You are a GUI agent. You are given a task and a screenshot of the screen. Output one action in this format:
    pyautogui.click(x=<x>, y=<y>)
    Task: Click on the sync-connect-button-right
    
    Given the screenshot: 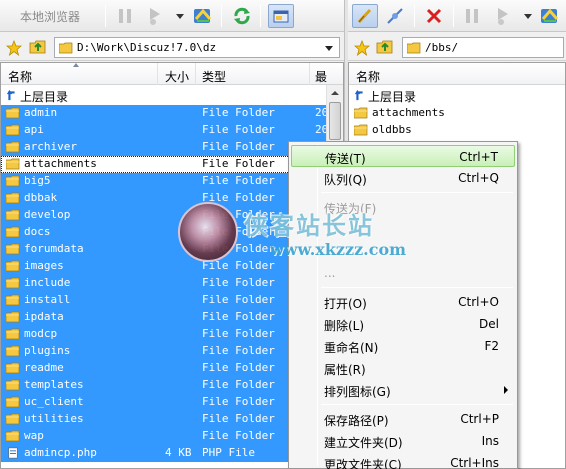 What is the action you would take?
    pyautogui.click(x=550, y=16)
    